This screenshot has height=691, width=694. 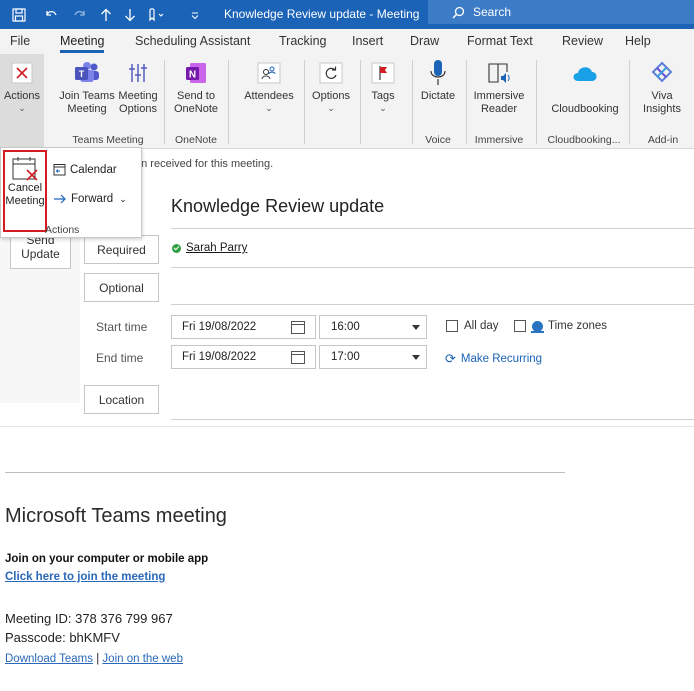 What do you see at coordinates (209, 248) in the screenshot?
I see `attendee-sarah-parry: Sarah Parry` at bounding box center [209, 248].